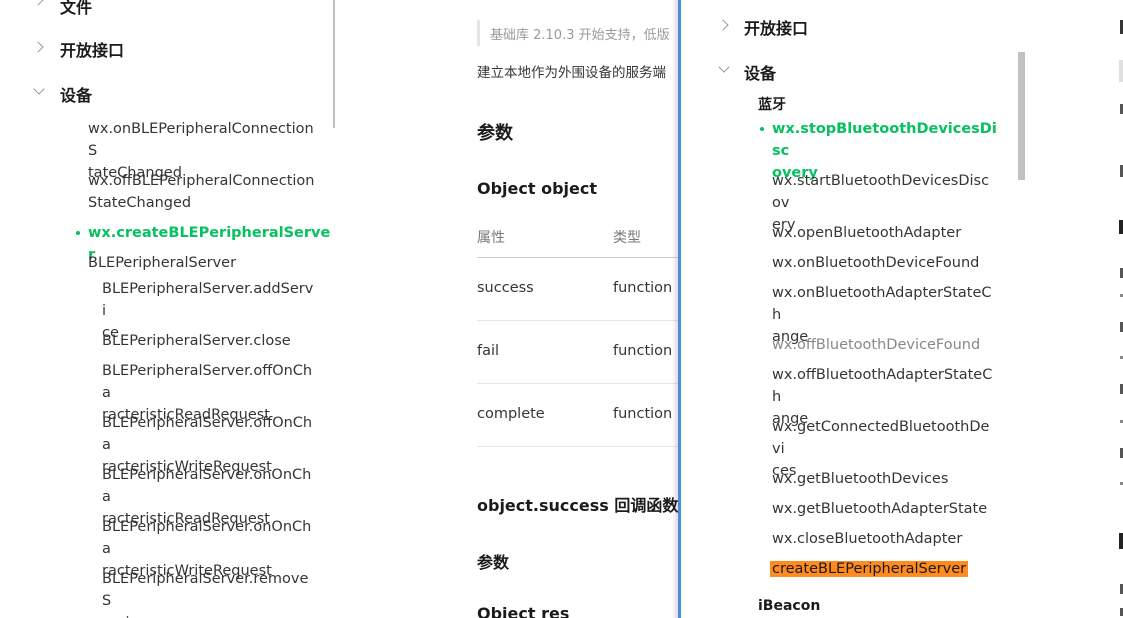 Image resolution: width=1123 pixels, height=618 pixels. What do you see at coordinates (201, 181) in the screenshot?
I see `item-line: wx.offBLEPeripheralConnection` at bounding box center [201, 181].